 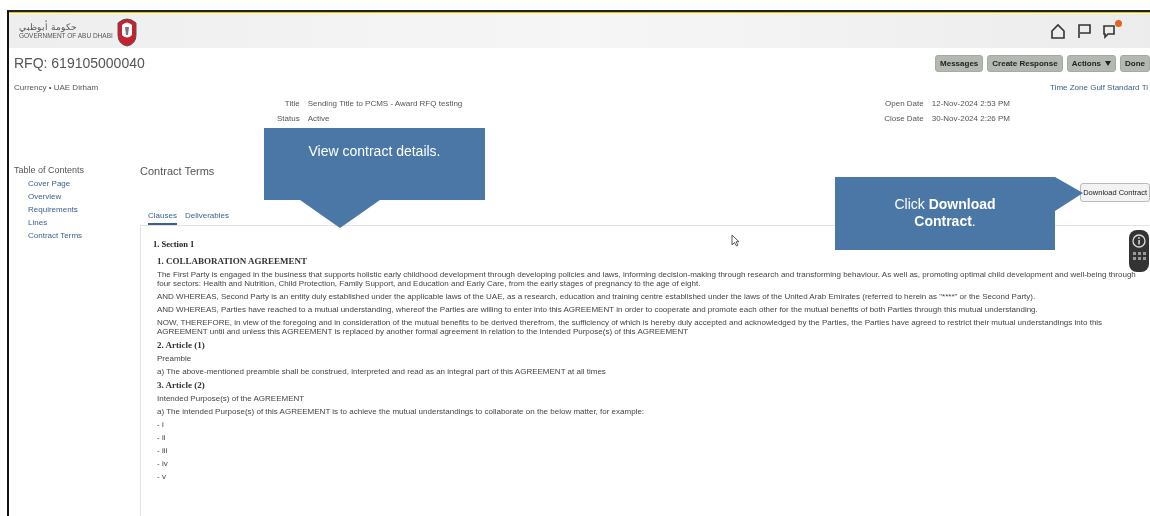 What do you see at coordinates (162, 463) in the screenshot?
I see `list-item: - iv` at bounding box center [162, 463].